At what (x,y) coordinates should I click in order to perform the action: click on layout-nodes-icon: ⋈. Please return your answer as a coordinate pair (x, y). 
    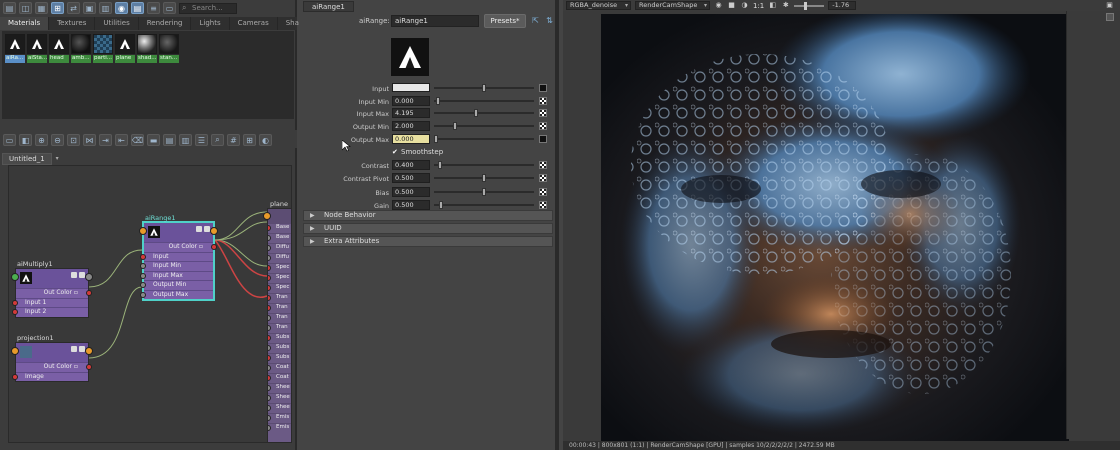
    Looking at the image, I should click on (89, 140).